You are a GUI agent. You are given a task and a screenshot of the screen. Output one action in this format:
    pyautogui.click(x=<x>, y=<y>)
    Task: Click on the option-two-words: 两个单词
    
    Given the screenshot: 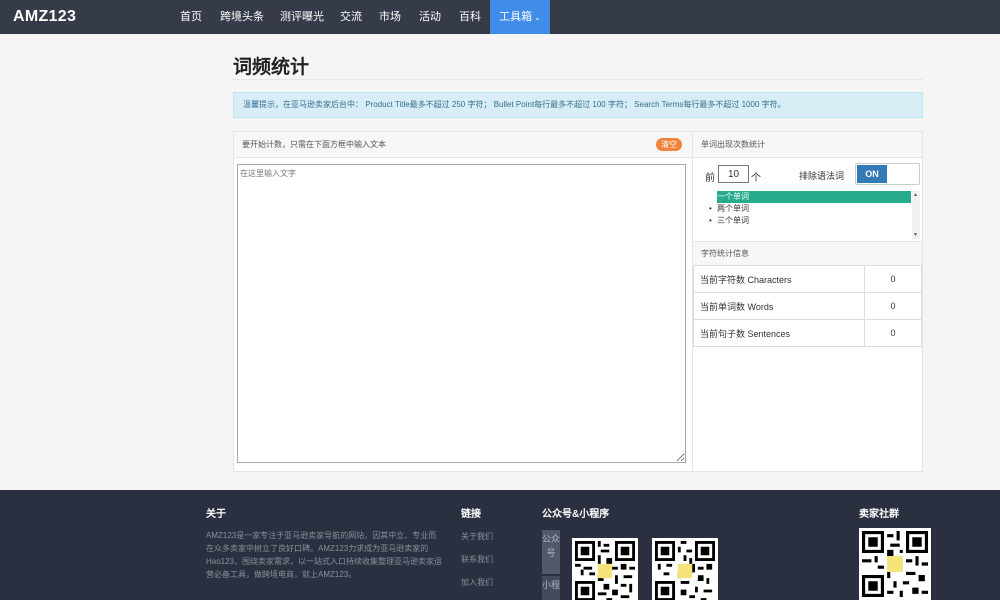 What is the action you would take?
    pyautogui.click(x=814, y=209)
    